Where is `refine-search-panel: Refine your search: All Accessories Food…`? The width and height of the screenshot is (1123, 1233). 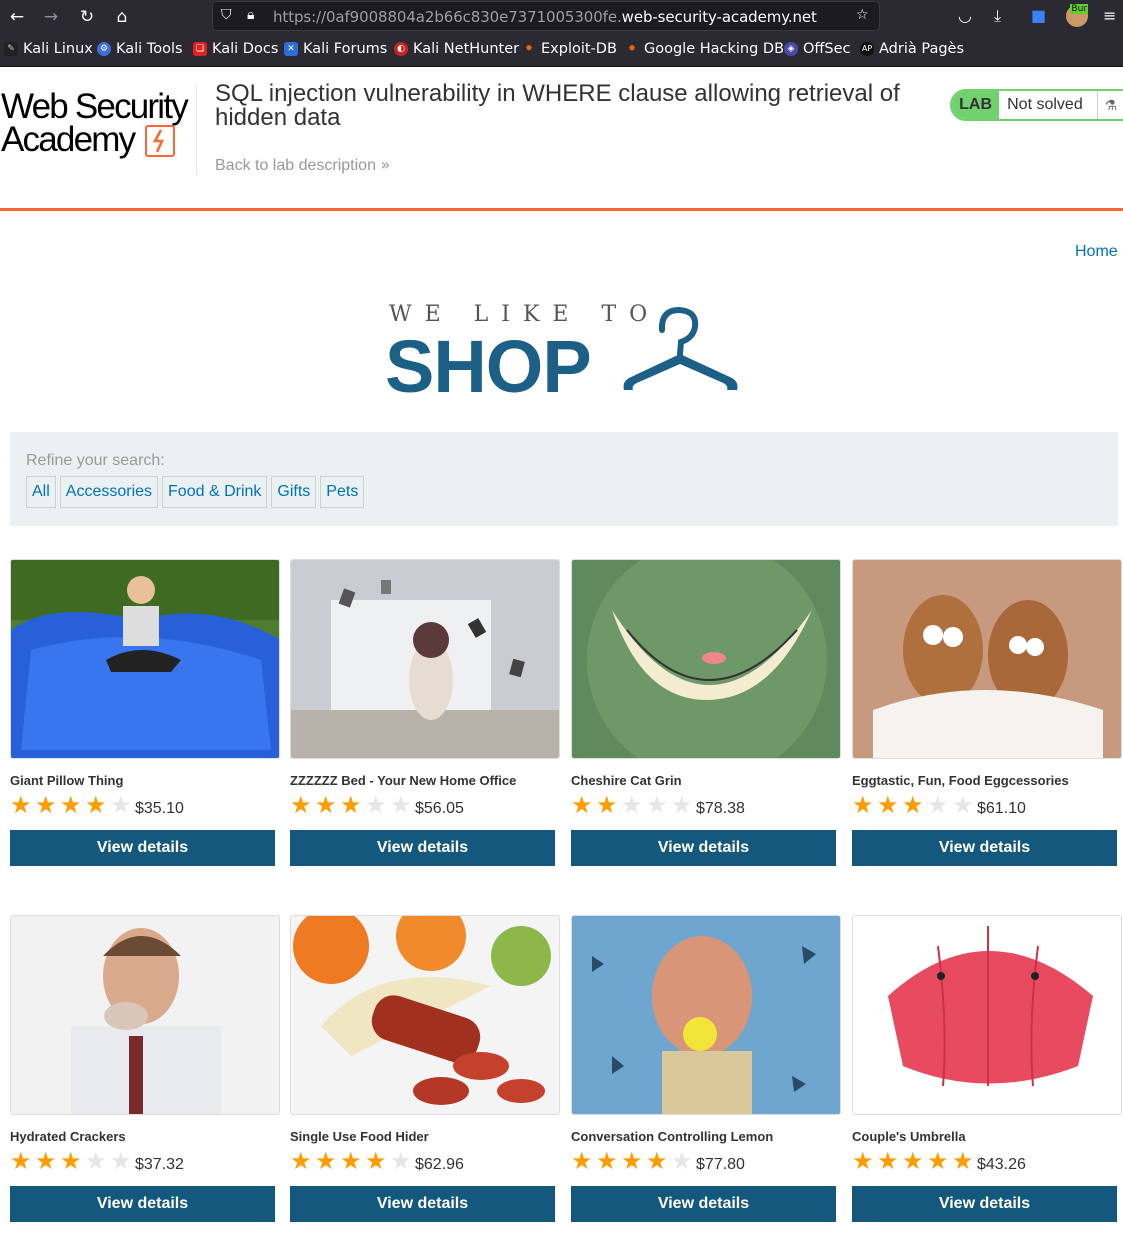
refine-search-panel: Refine your search: All Accessories Food… is located at coordinates (564, 479).